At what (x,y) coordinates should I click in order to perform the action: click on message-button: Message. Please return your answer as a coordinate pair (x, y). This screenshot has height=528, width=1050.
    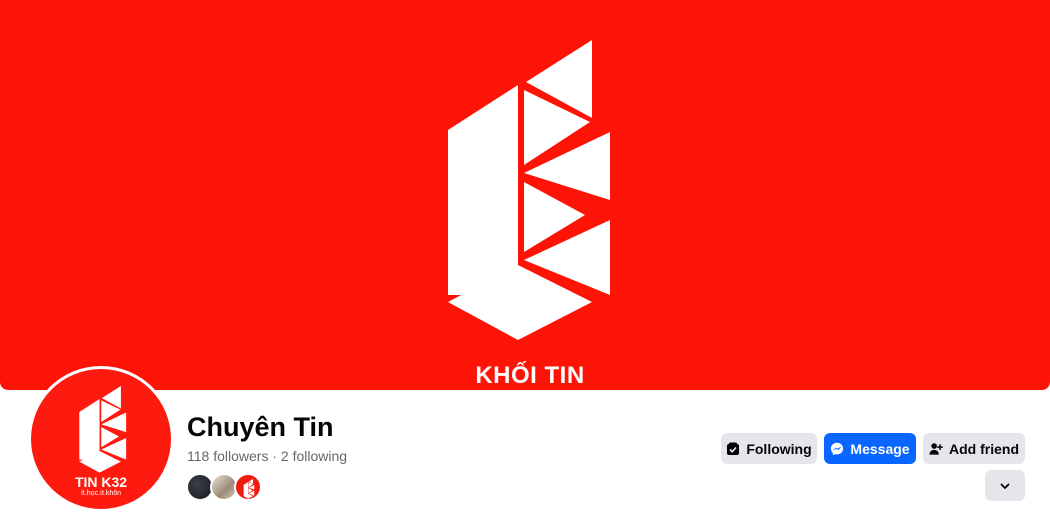
    Looking at the image, I should click on (870, 448).